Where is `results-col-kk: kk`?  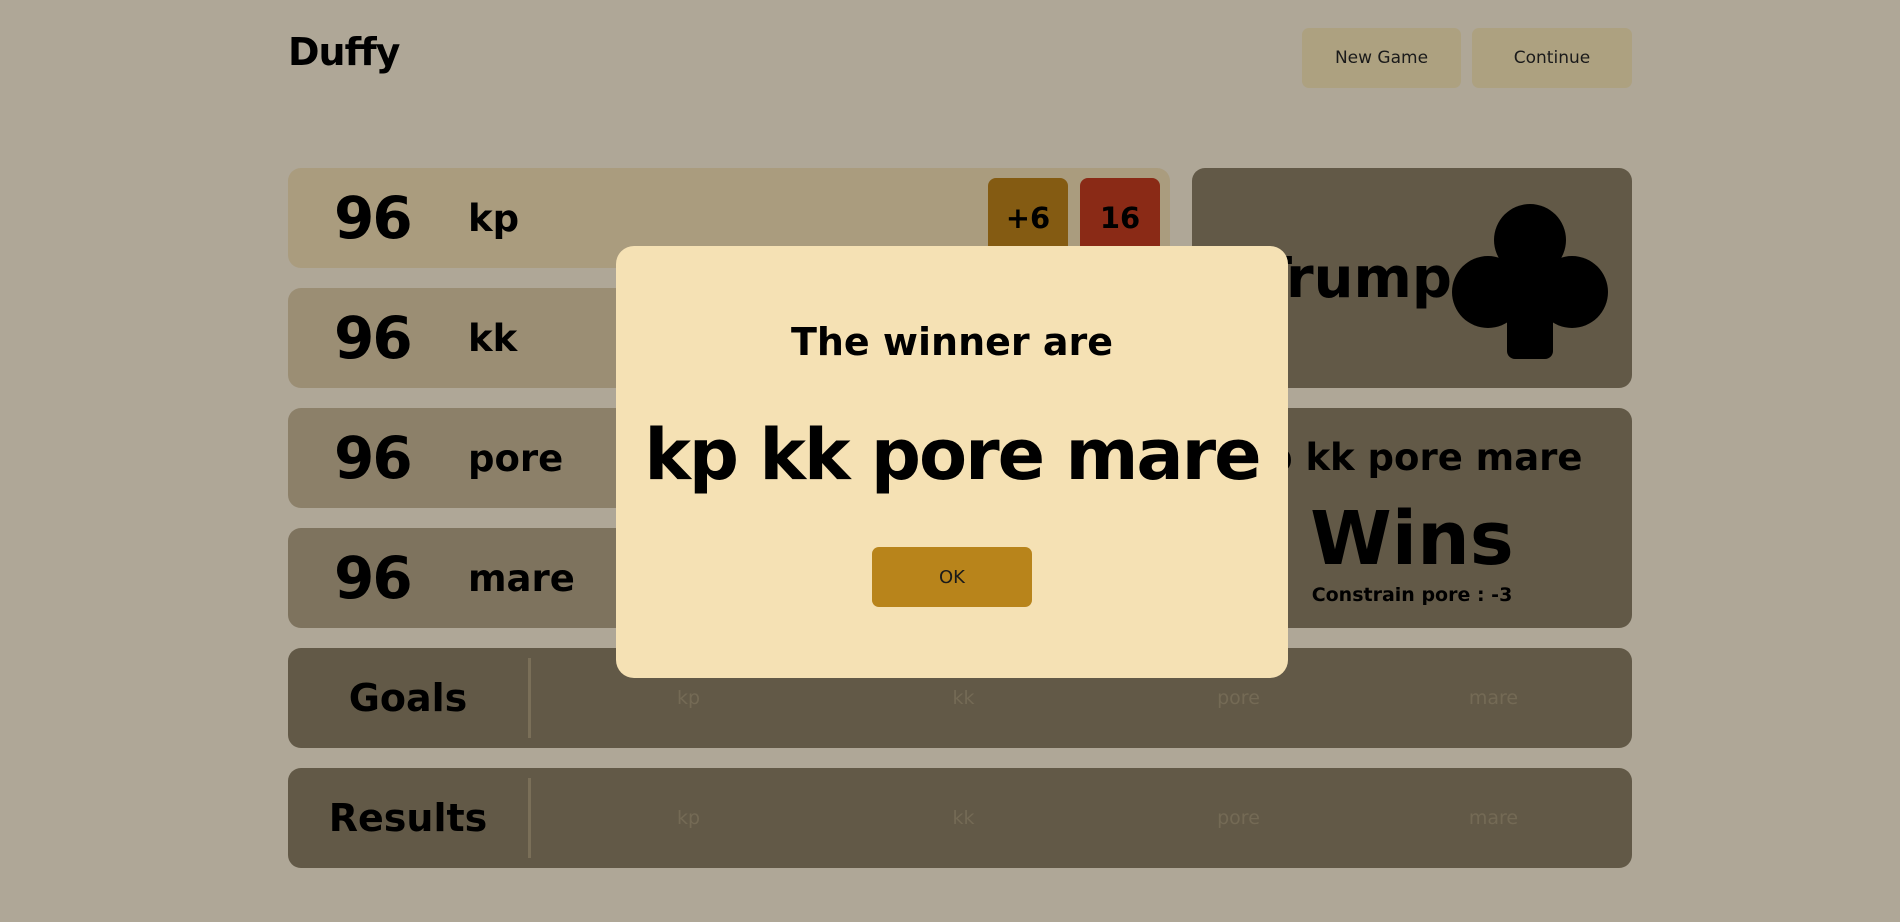 results-col-kk: kk is located at coordinates (963, 818).